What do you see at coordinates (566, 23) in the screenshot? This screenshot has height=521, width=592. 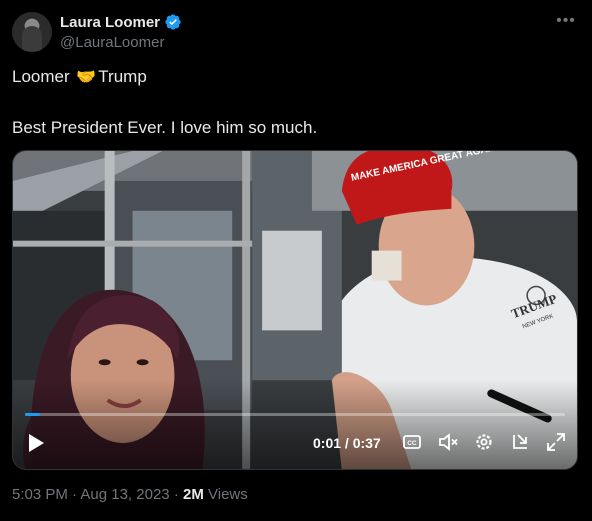 I see `more-options-icon: •••` at bounding box center [566, 23].